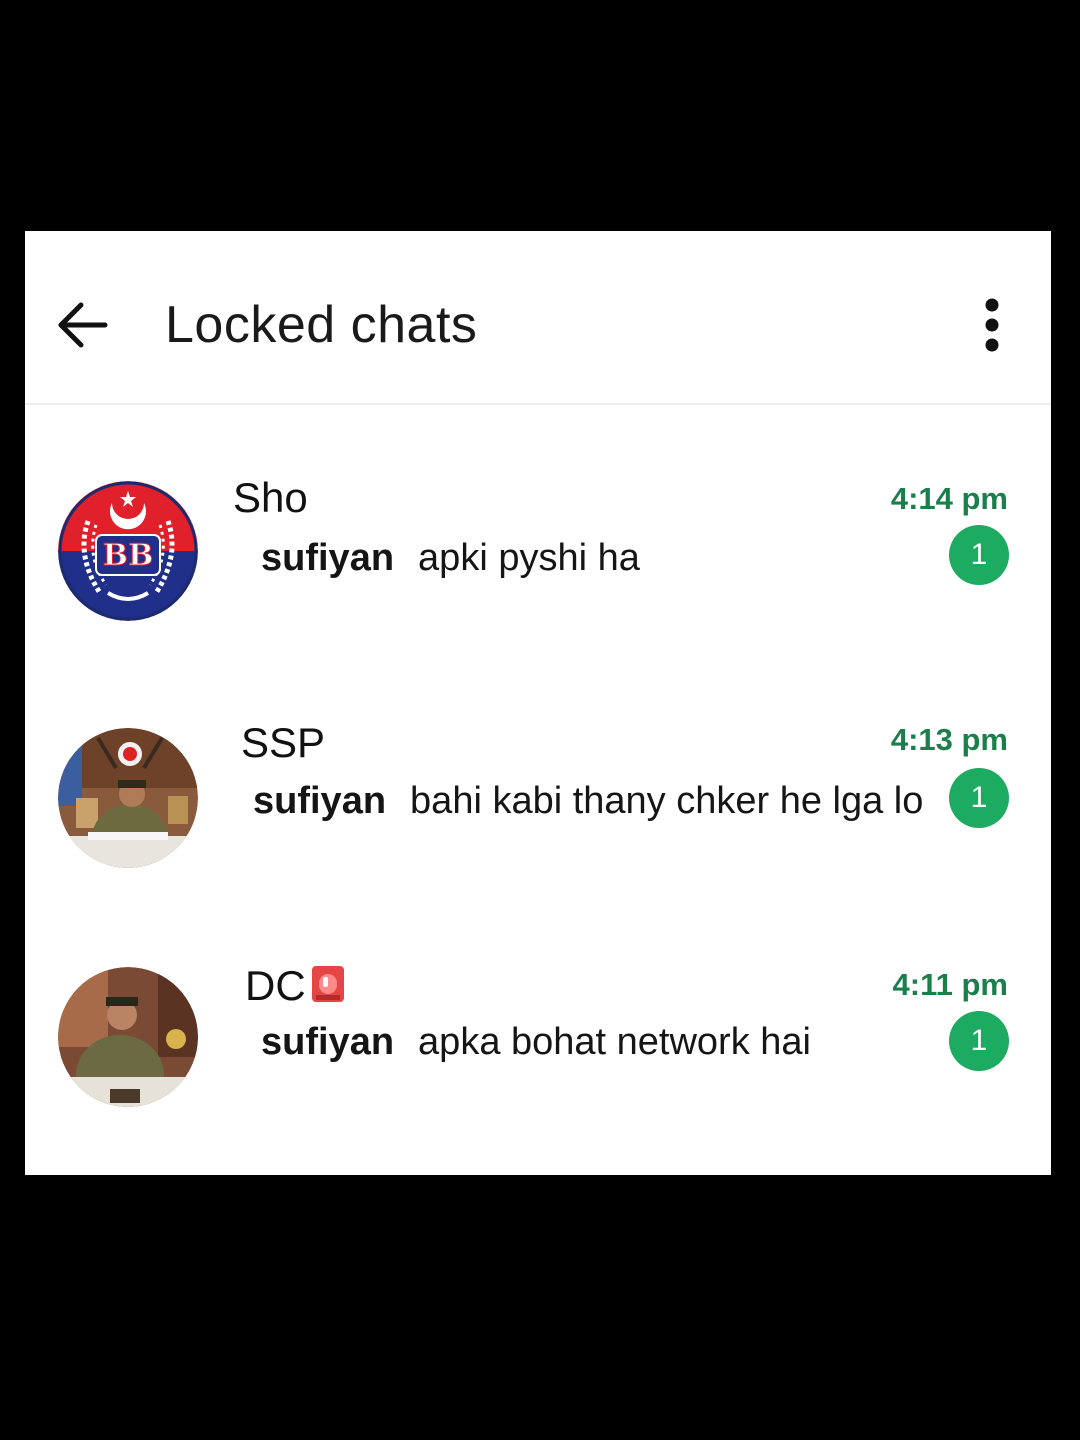 The height and width of the screenshot is (1440, 1080). Describe the element at coordinates (275, 985) in the screenshot. I see `chat-name-text: DC` at that location.